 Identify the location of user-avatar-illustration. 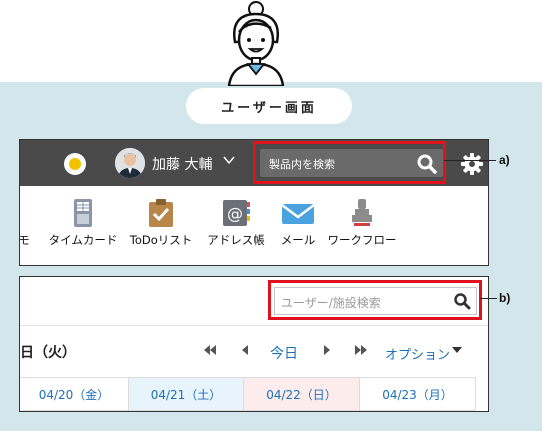
(256, 44).